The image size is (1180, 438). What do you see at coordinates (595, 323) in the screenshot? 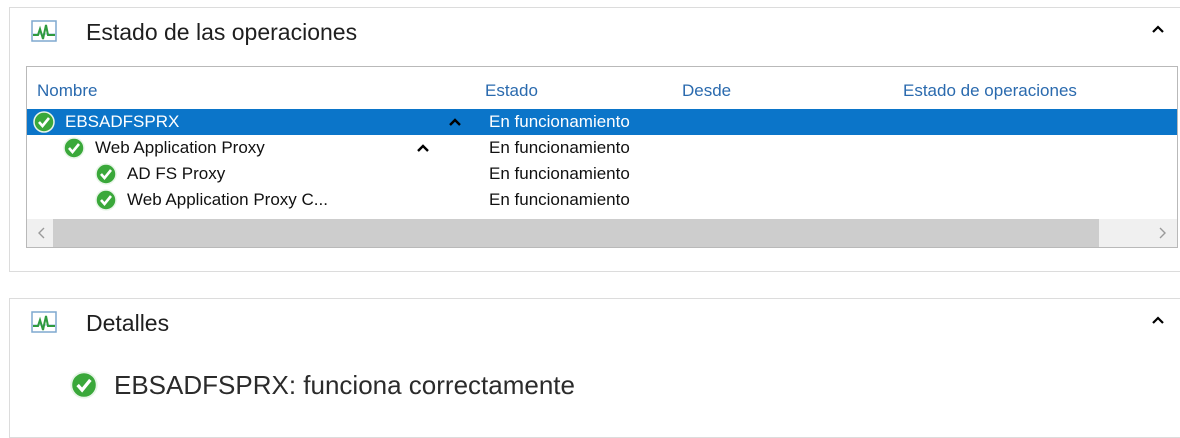
I see `details-panel-header: Detalles` at bounding box center [595, 323].